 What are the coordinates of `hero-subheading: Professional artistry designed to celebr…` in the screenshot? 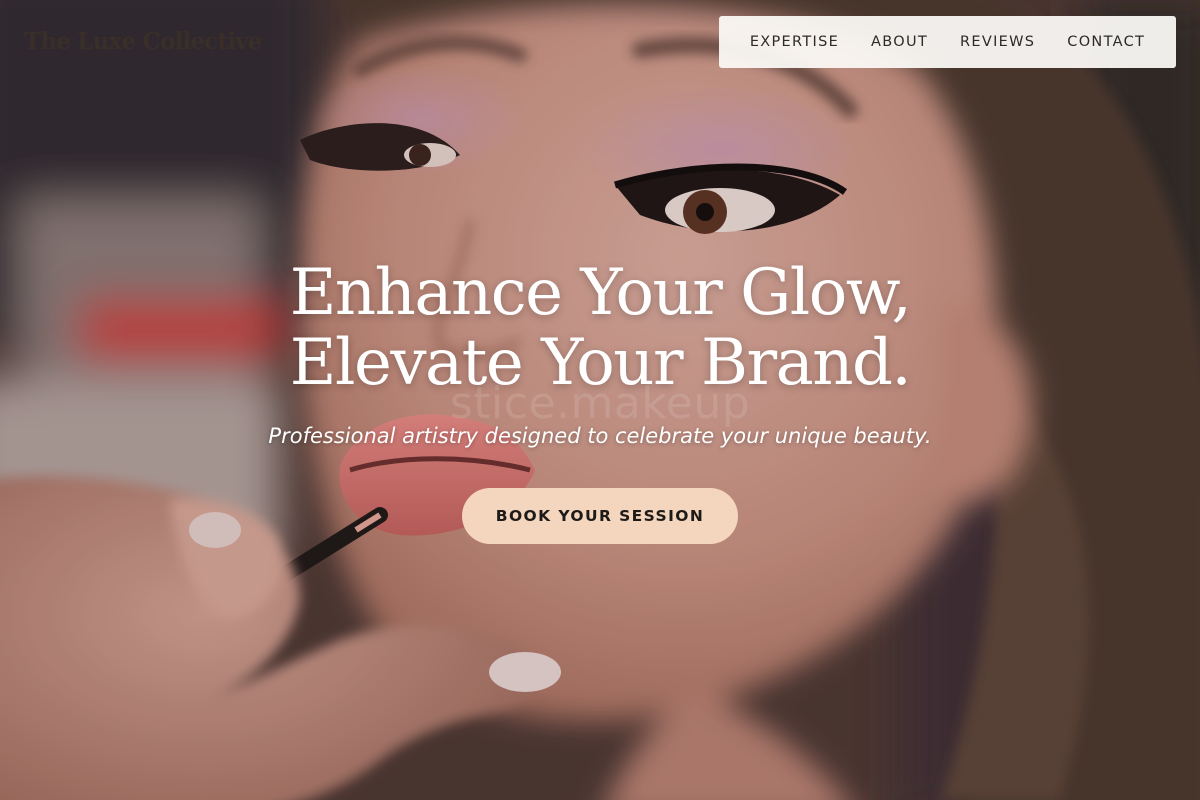 It's located at (600, 436).